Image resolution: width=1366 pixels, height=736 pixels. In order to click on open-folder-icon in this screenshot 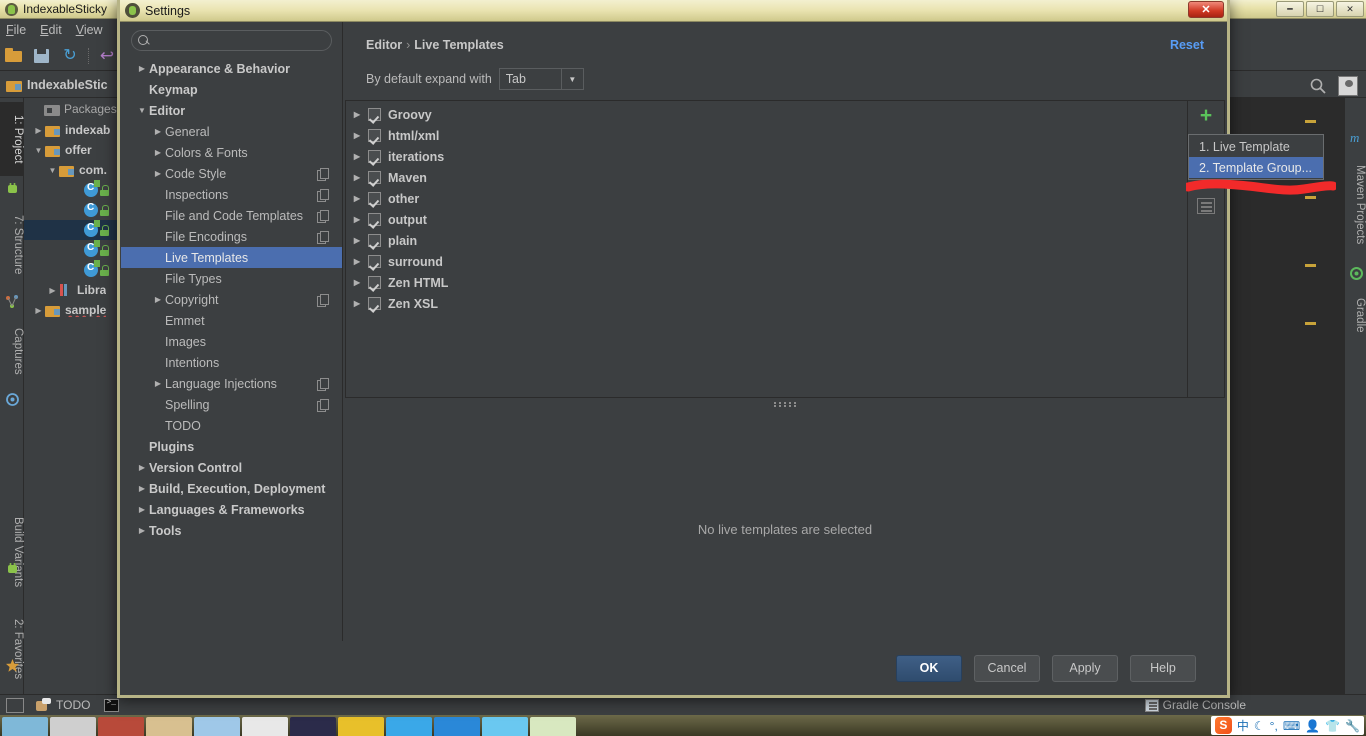, I will do `click(14, 56)`.